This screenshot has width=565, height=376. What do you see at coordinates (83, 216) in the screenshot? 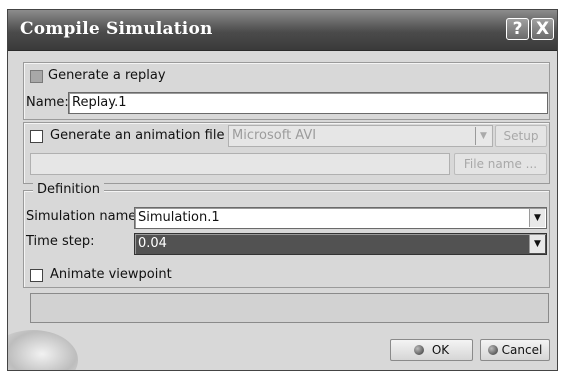
I see `simulation-name-label: Simulation name:` at bounding box center [83, 216].